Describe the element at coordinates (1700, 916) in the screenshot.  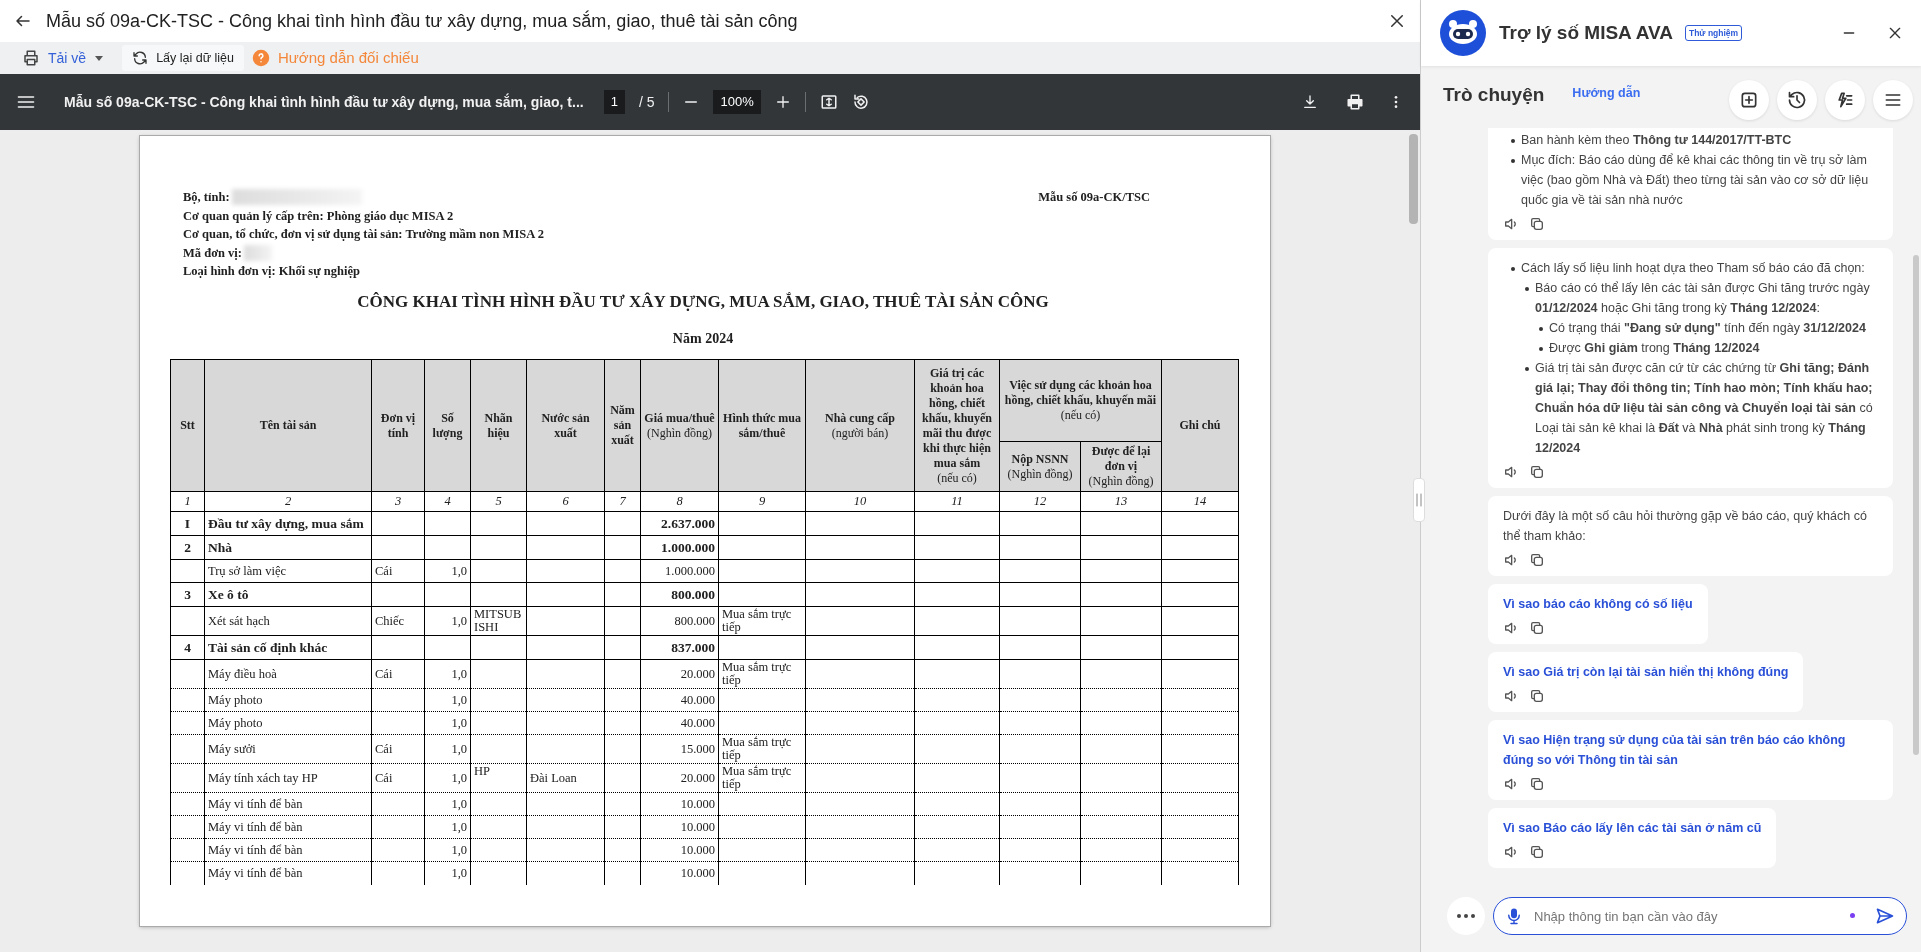
I see `chat-input-field: Nhập thông tin bạn cần vào đây` at that location.